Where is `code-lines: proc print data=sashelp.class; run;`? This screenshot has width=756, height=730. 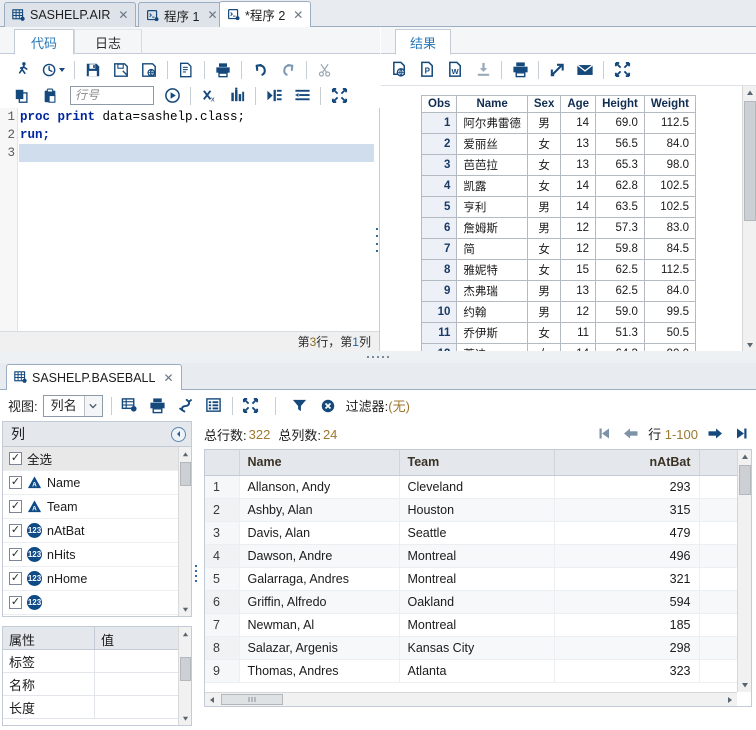 code-lines: proc print data=sashelp.class; run; is located at coordinates (199, 135).